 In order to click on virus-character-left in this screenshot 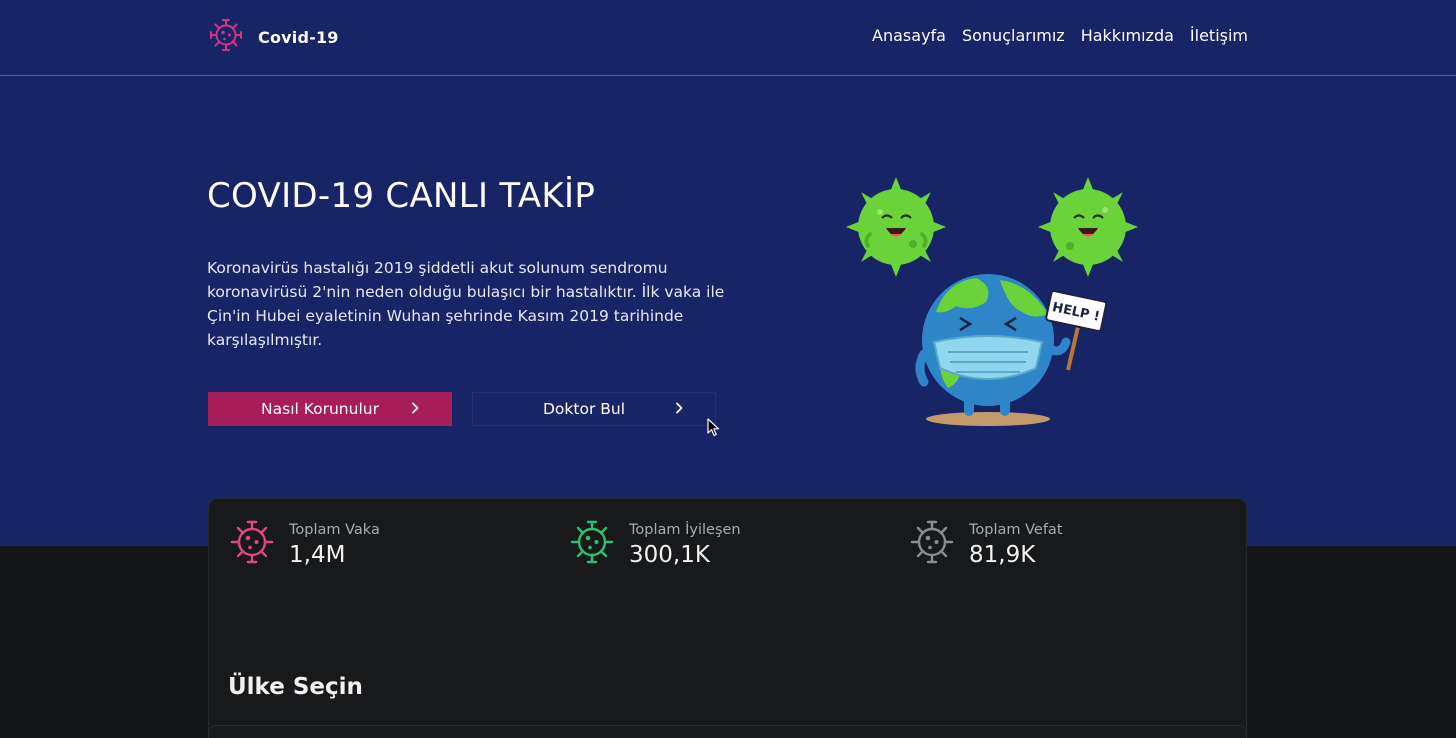, I will do `click(896, 227)`.